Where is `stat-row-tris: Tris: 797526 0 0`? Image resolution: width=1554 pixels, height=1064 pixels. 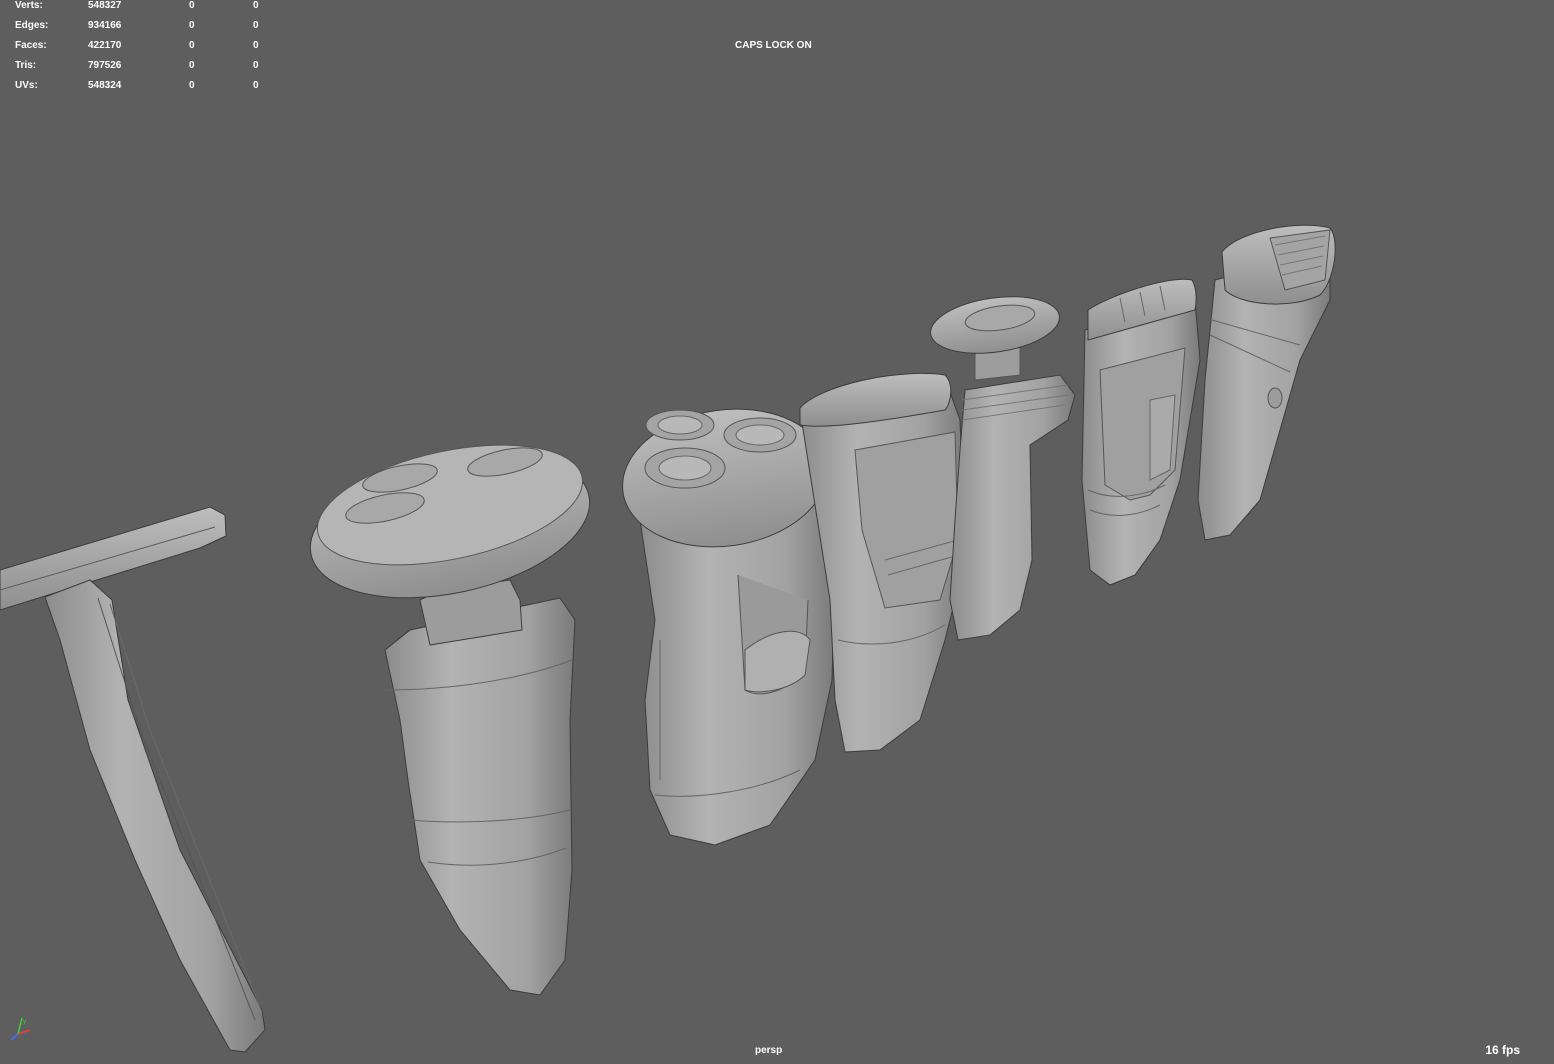 stat-row-tris: Tris: 797526 0 0 is located at coordinates (145, 70).